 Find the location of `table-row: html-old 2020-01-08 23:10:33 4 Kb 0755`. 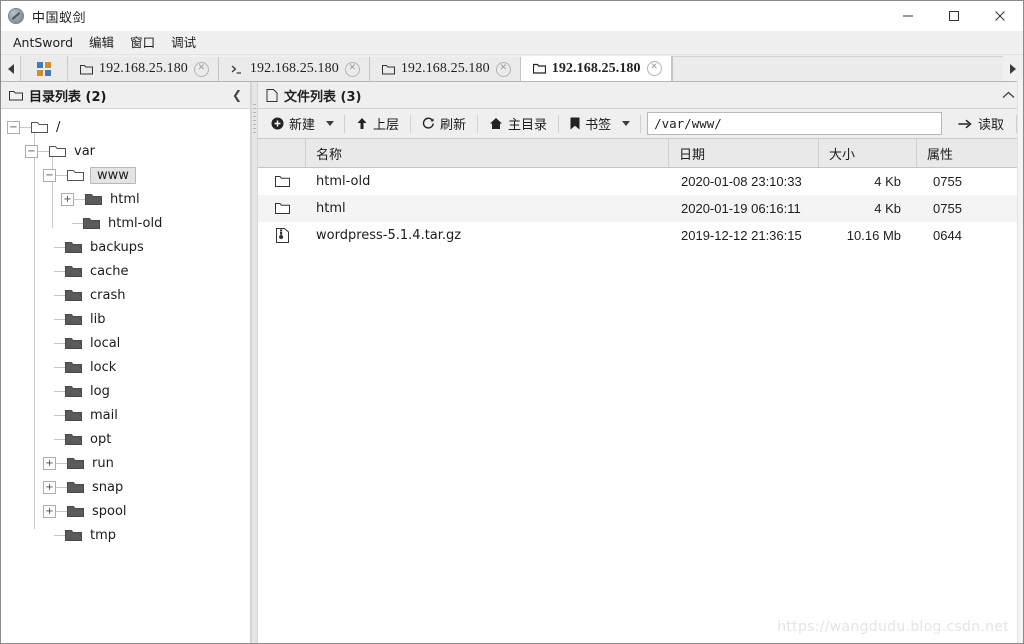

table-row: html-old 2020-01-08 23:10:33 4 Kb 0755 is located at coordinates (640, 181).